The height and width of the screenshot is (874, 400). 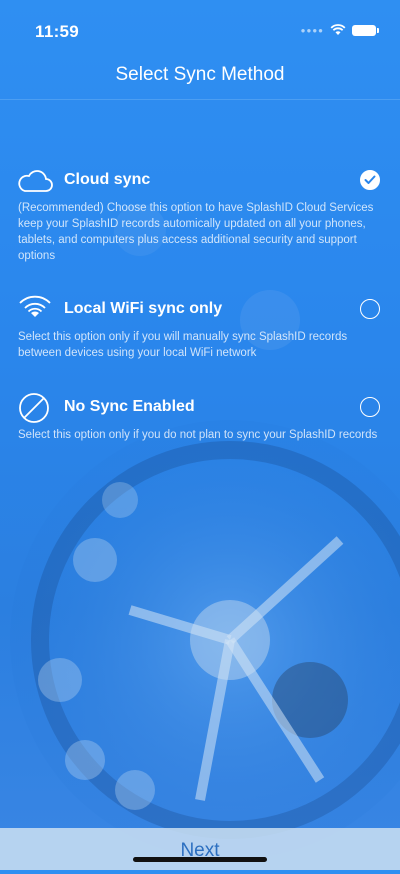 What do you see at coordinates (143, 308) in the screenshot?
I see `option-title: Local WiFi sync only` at bounding box center [143, 308].